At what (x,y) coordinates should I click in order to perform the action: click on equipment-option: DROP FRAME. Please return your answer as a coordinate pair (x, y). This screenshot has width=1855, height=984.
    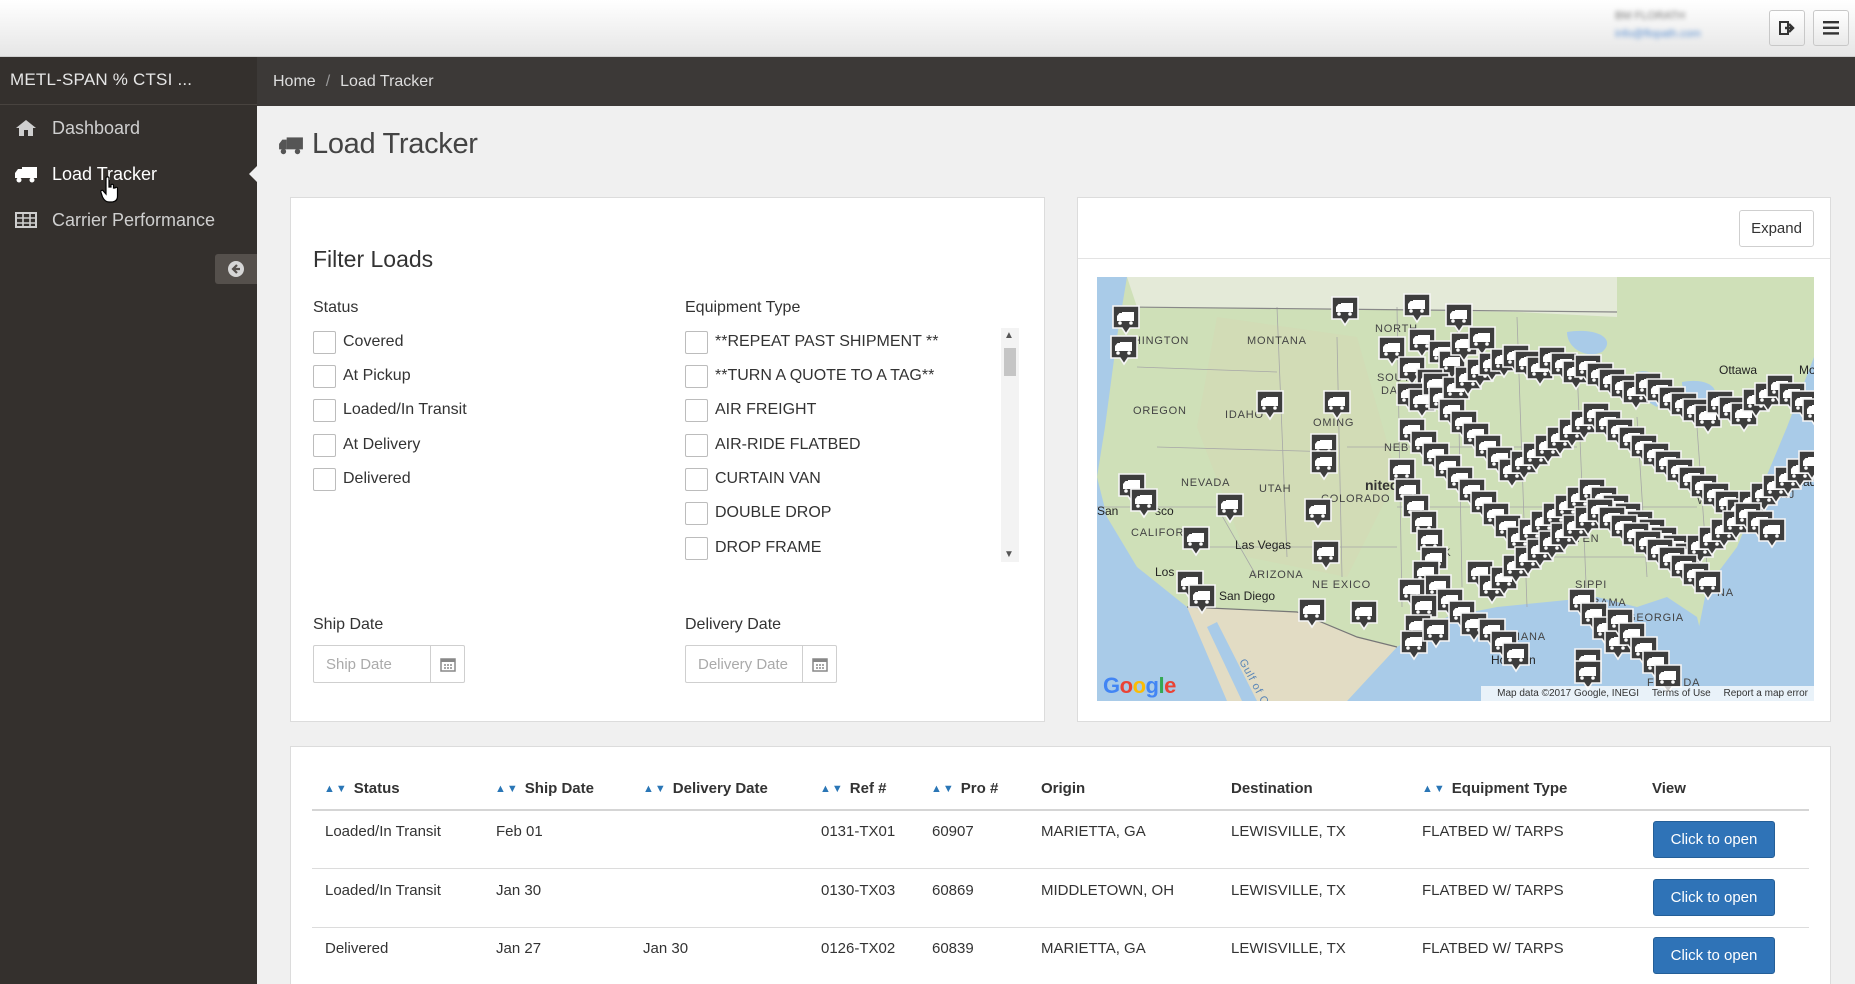
    Looking at the image, I should click on (753, 548).